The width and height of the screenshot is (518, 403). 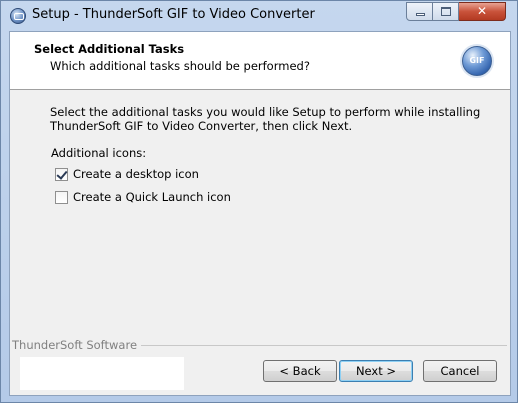 I want to click on minimize-button, so click(x=419, y=11).